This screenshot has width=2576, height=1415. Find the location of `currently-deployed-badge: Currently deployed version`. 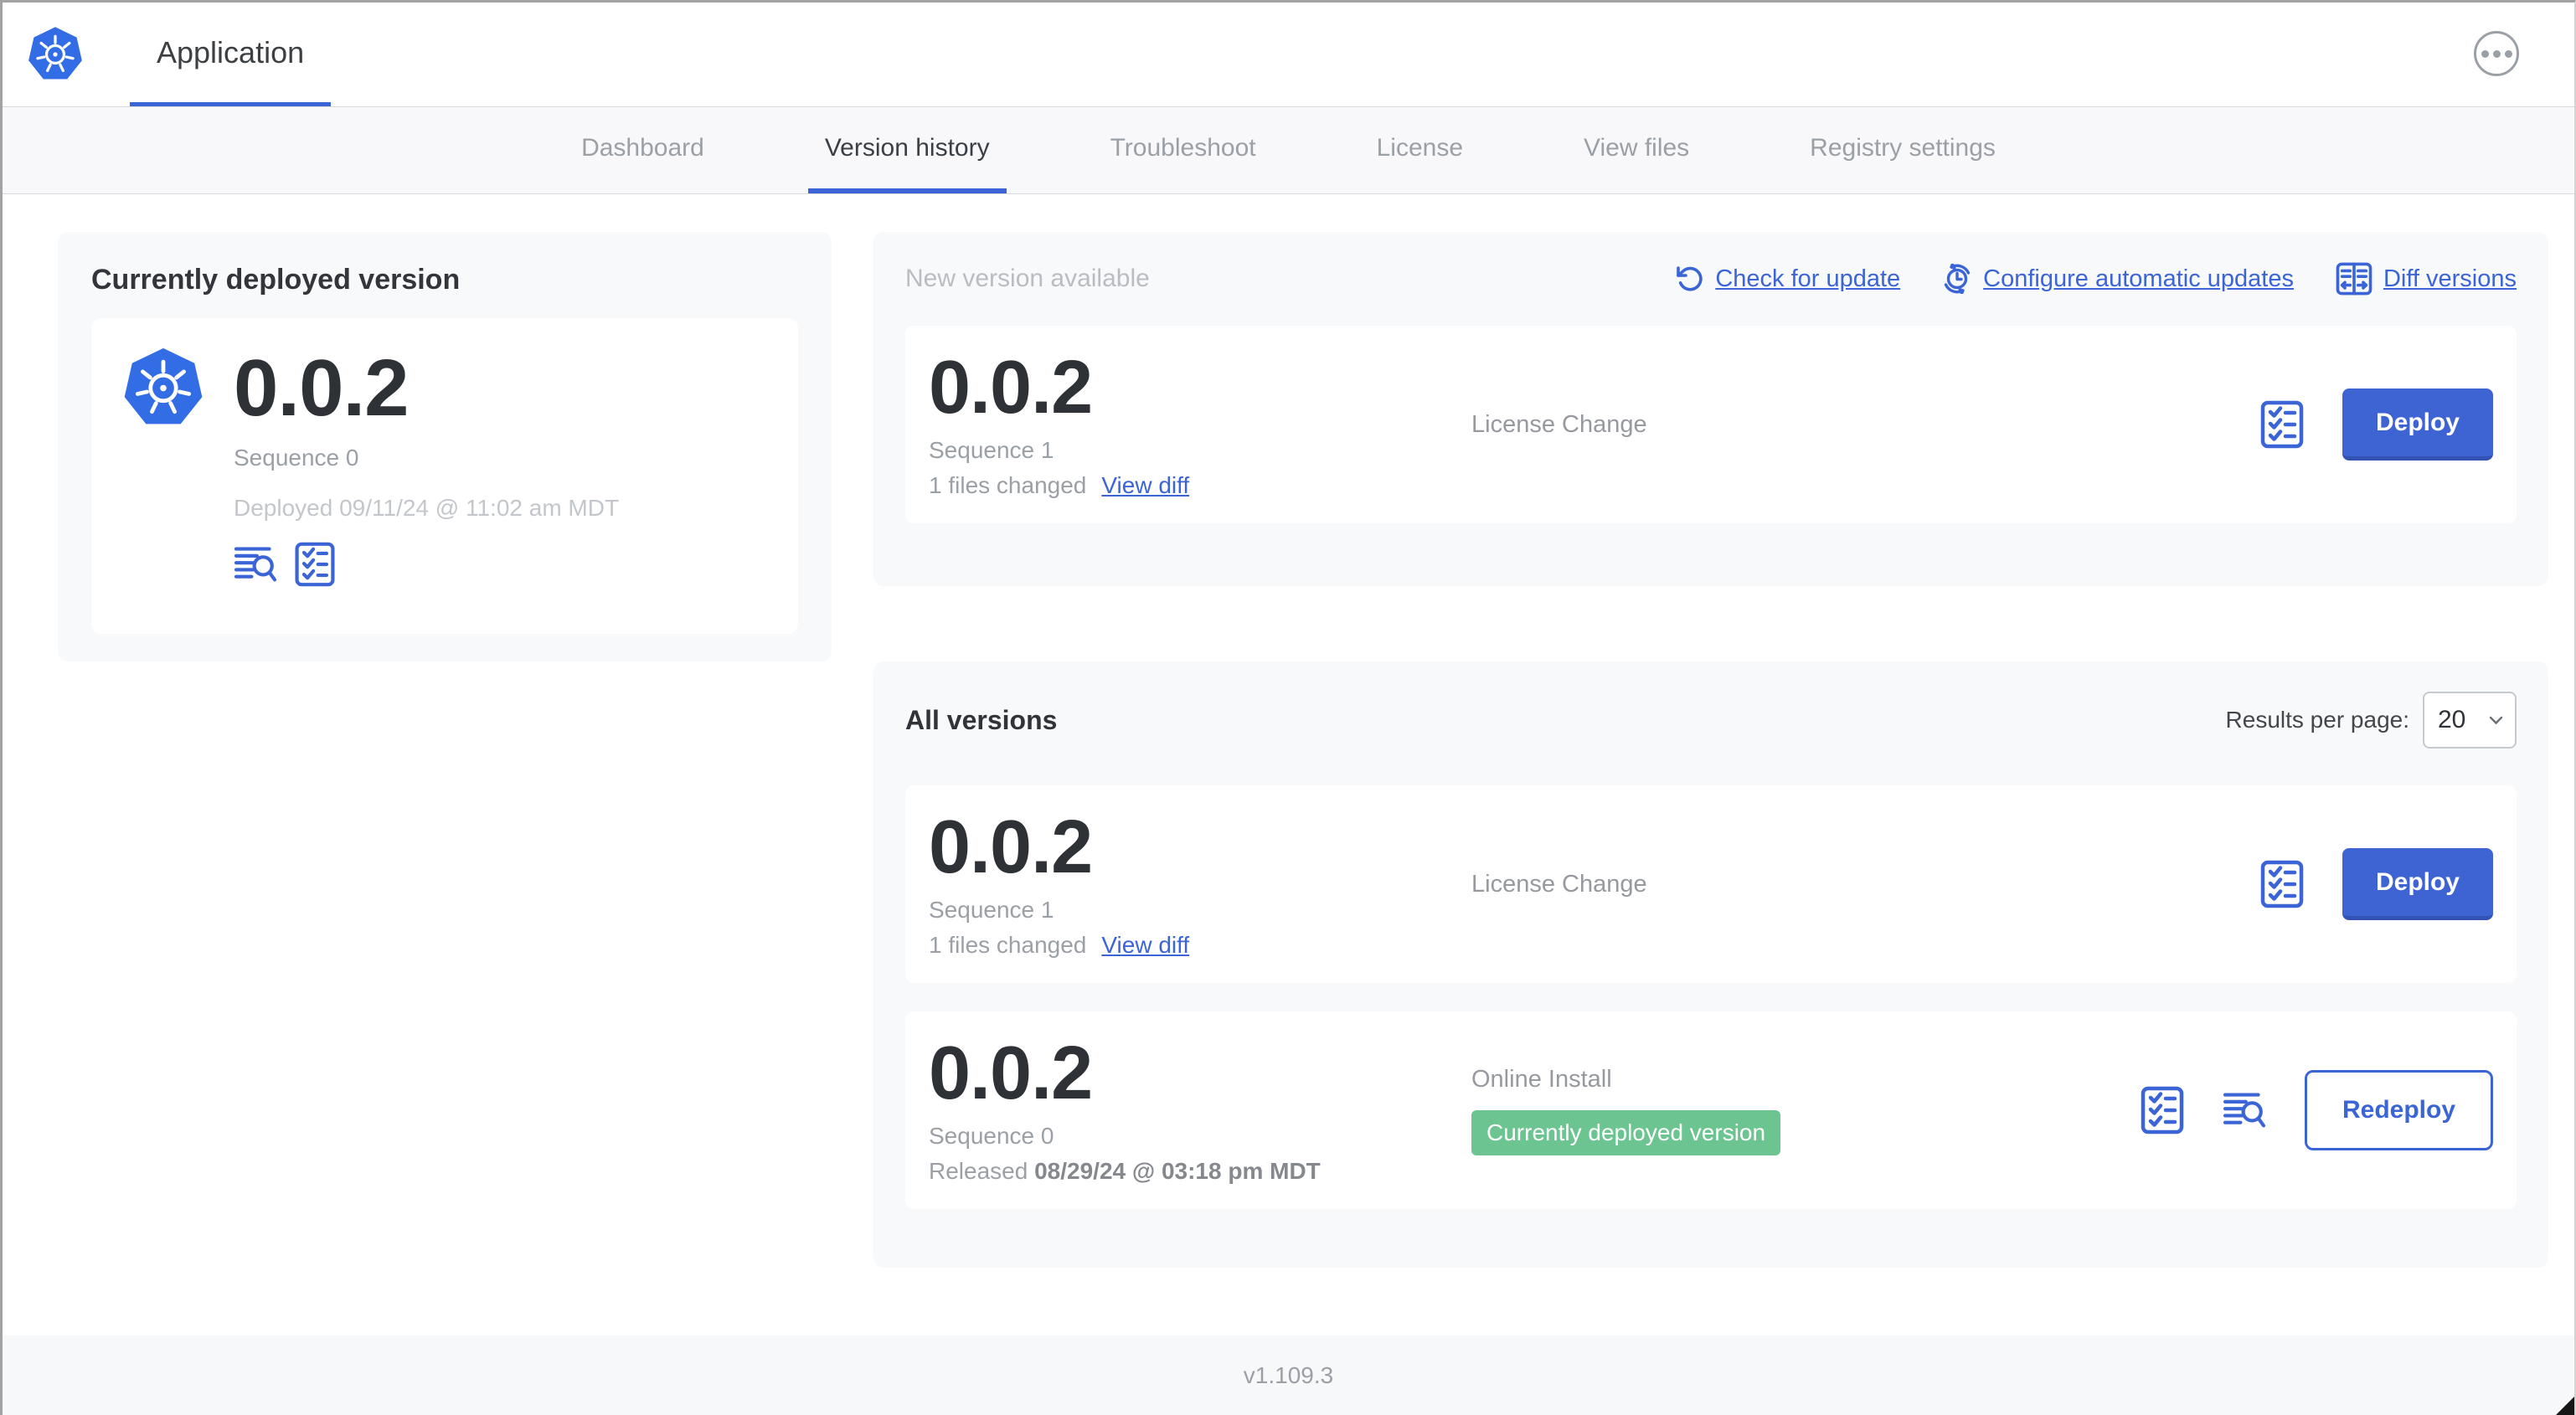

currently-deployed-badge: Currently deployed version is located at coordinates (1626, 1132).